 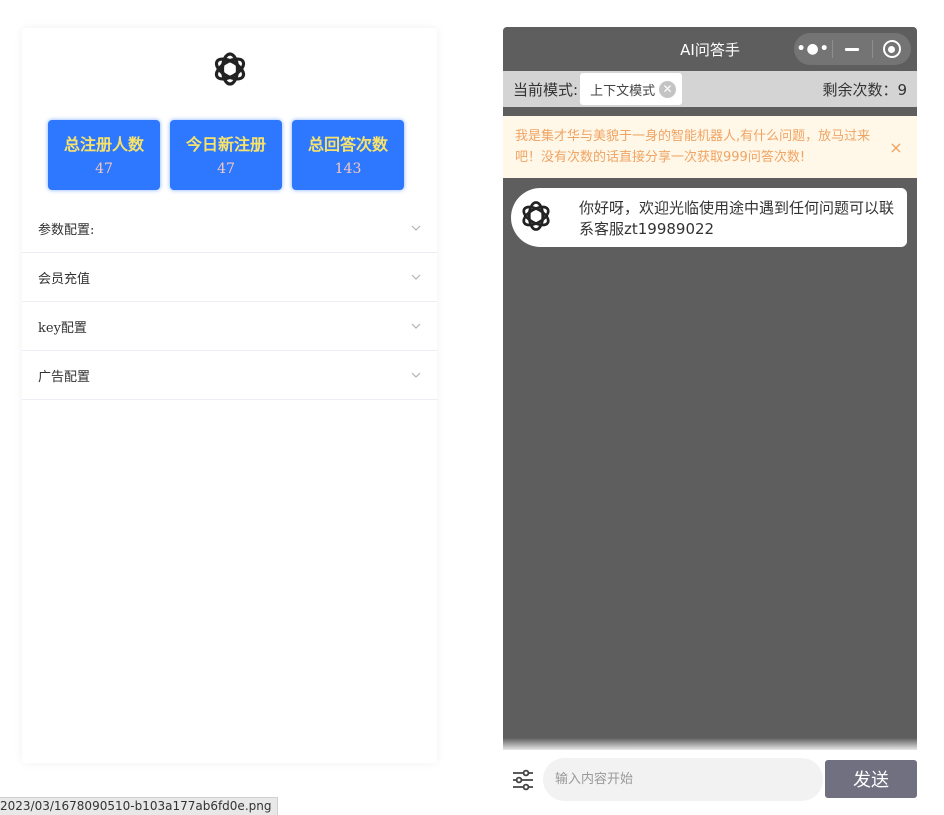 I want to click on minimize-icon, so click(x=852, y=49).